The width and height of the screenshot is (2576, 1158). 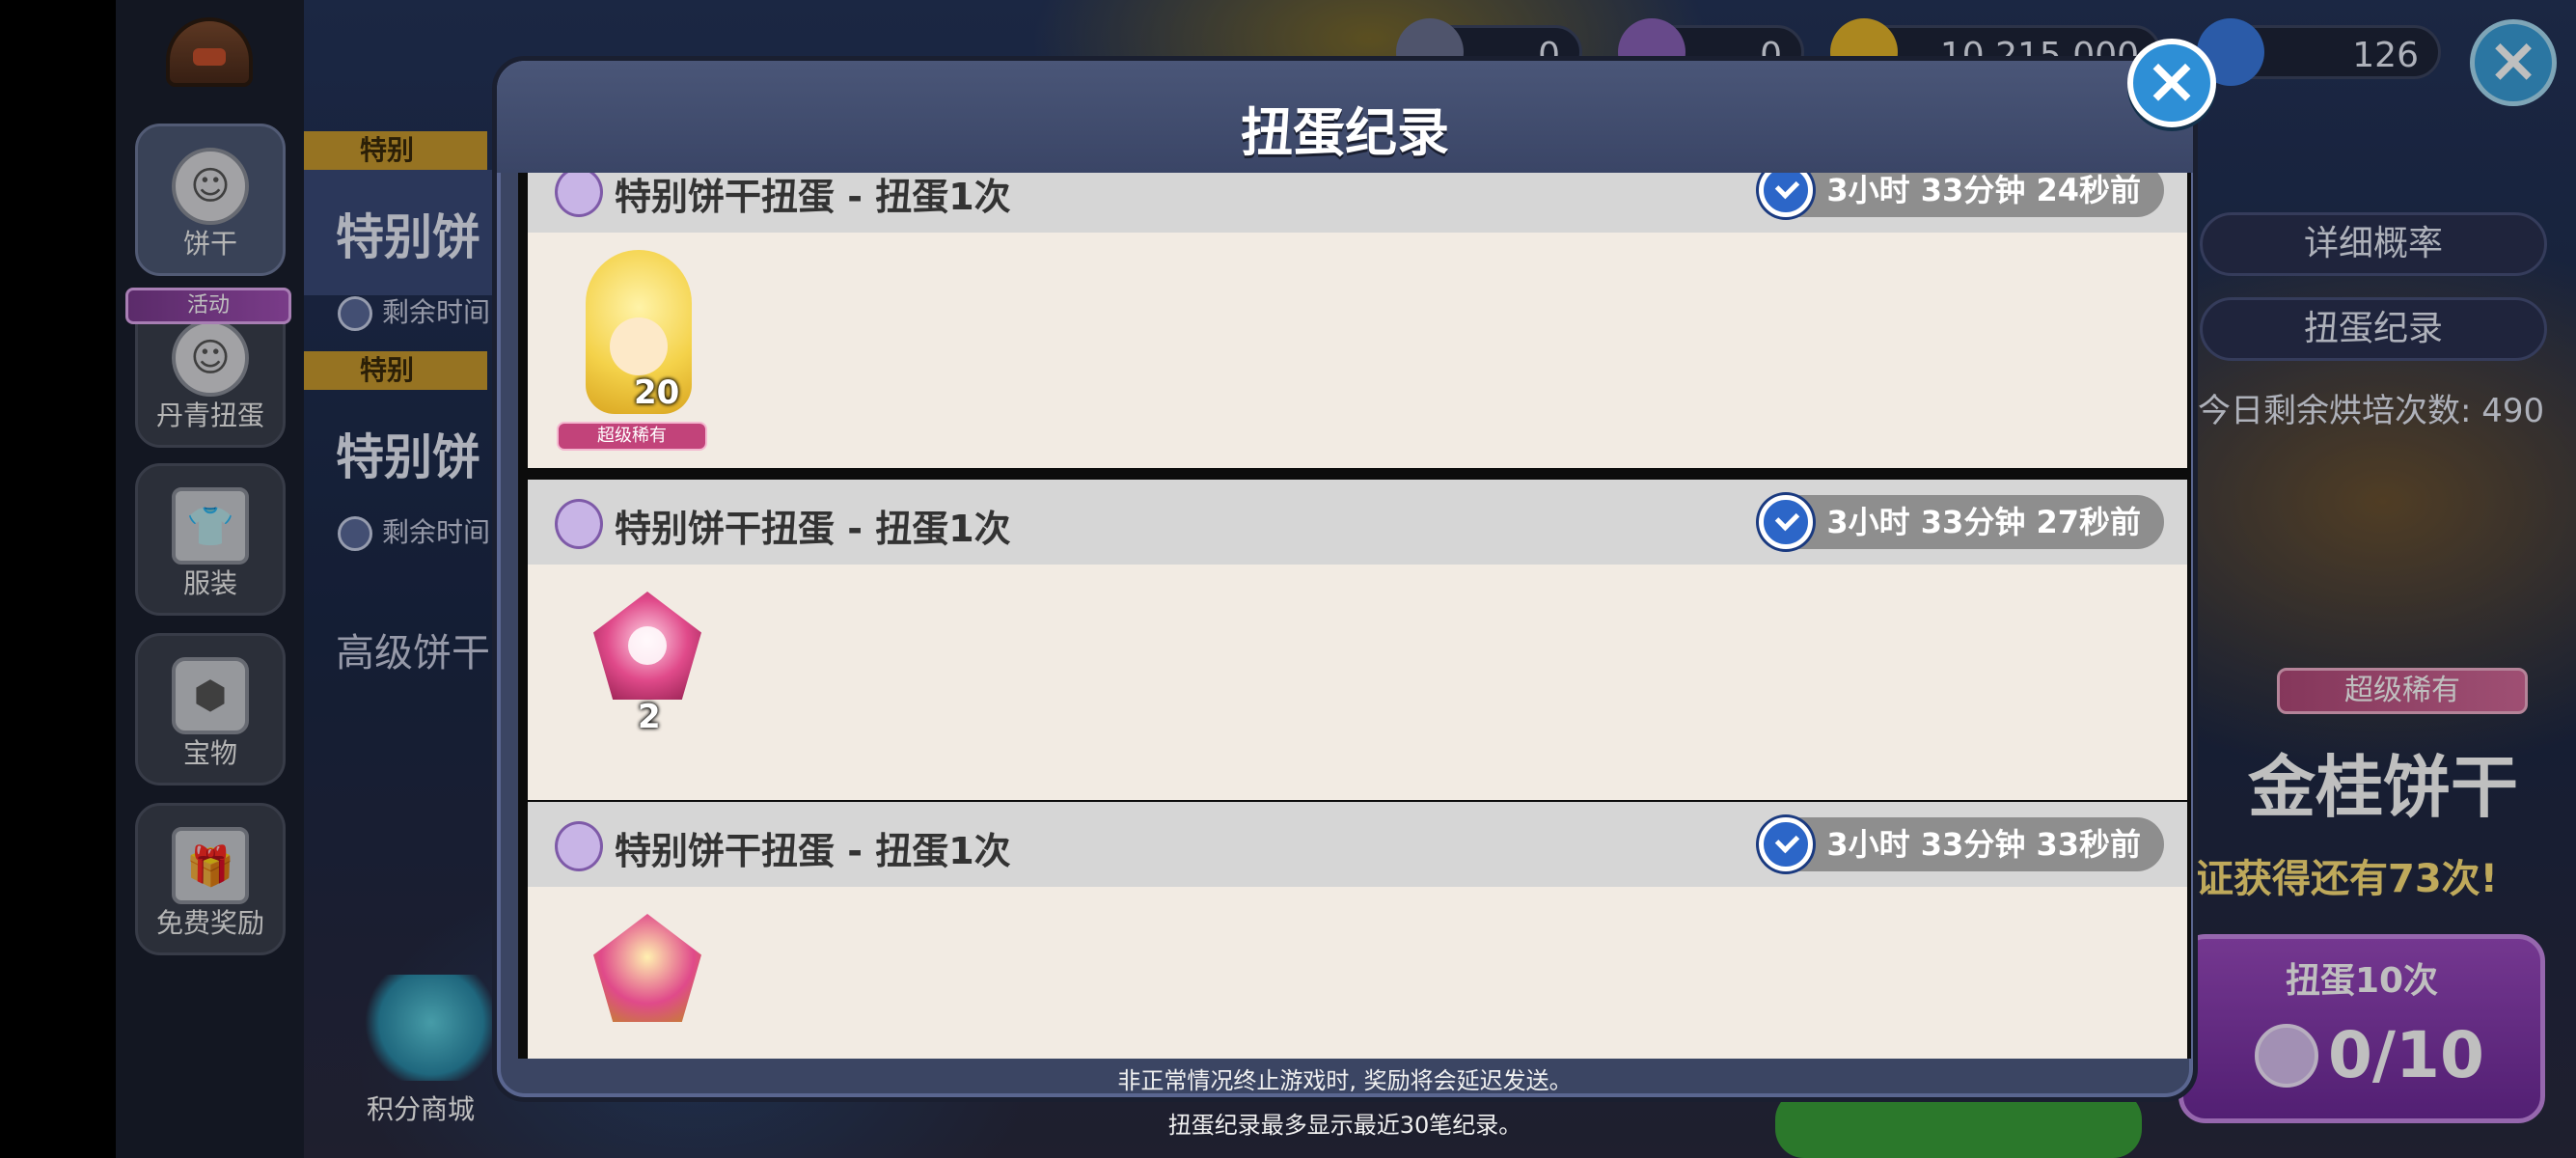 I want to click on record-item: 特别饼干扭蛋 - 扭蛋1次 3小时 33分钟 33秒前, so click(x=1358, y=930).